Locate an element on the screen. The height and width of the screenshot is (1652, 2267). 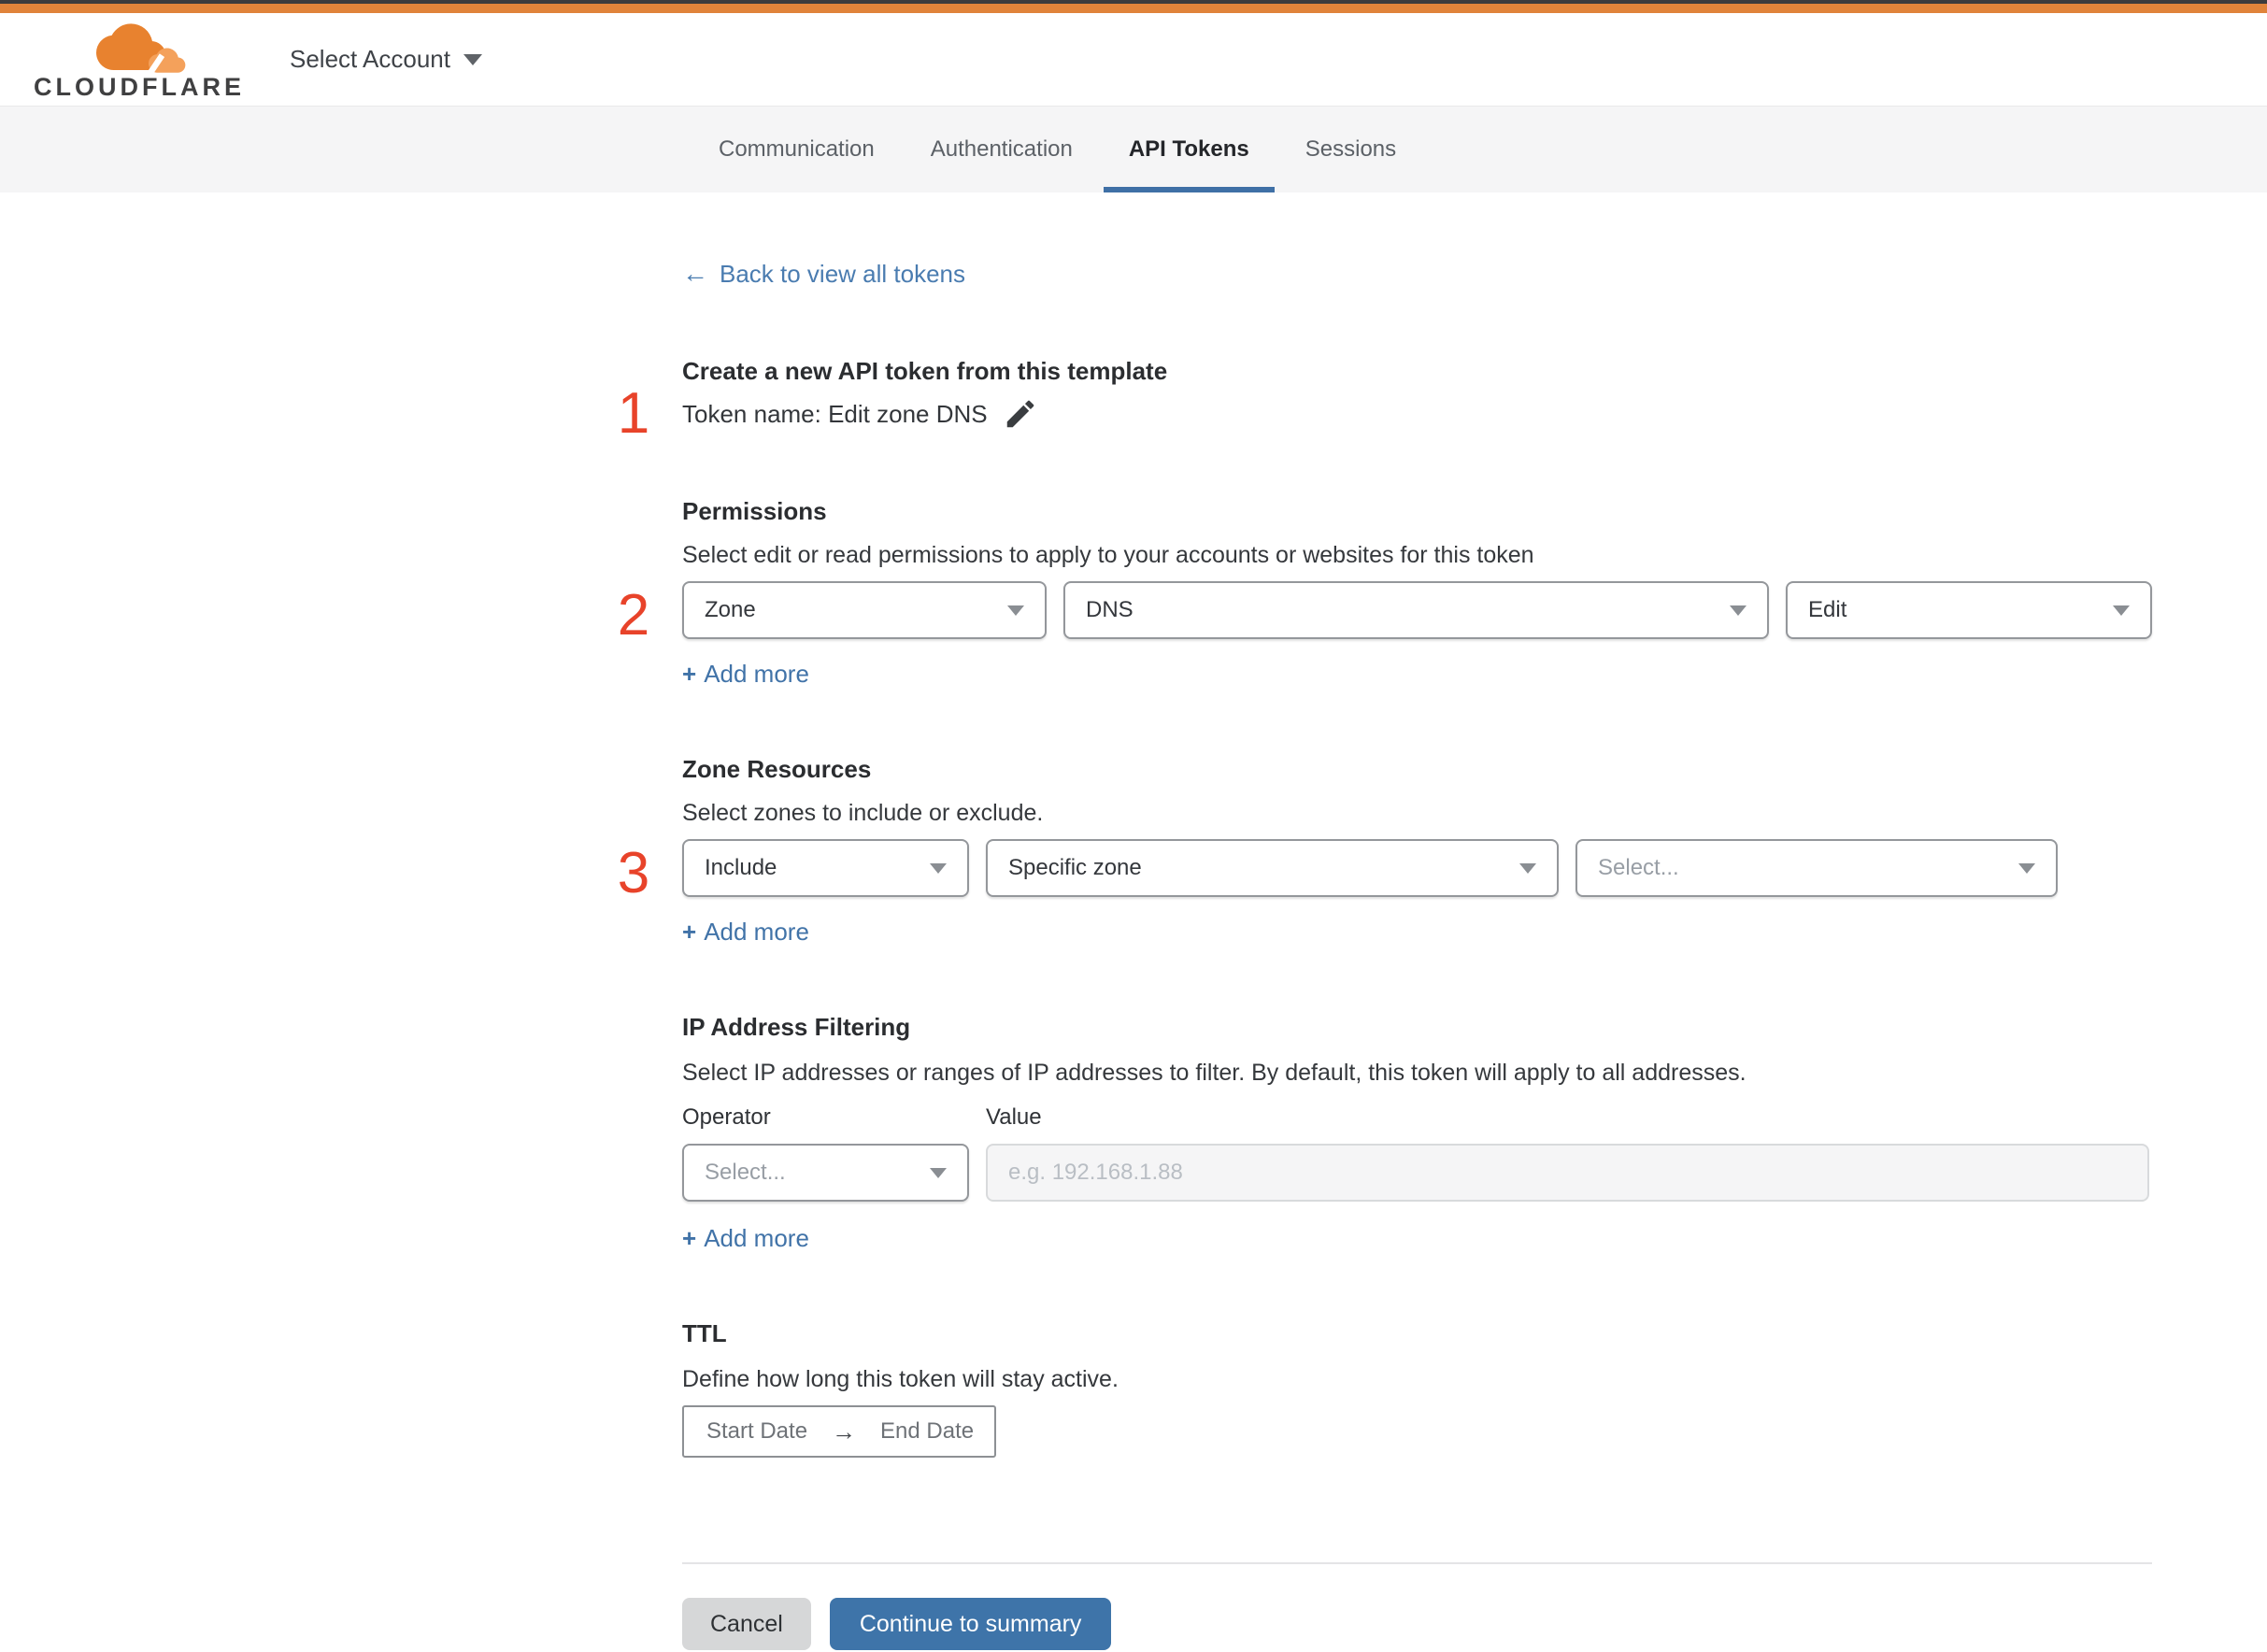
cloudflare-logo: CLOUDFLARE is located at coordinates (140, 60).